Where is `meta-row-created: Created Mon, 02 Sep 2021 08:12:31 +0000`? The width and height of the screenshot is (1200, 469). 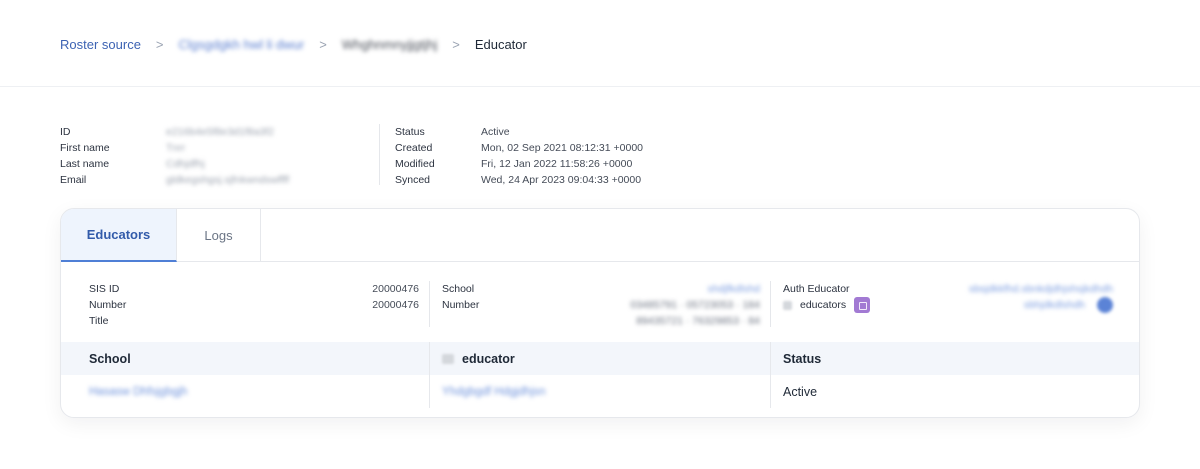 meta-row-created: Created Mon, 02 Sep 2021 08:12:31 +0000 is located at coordinates (519, 148).